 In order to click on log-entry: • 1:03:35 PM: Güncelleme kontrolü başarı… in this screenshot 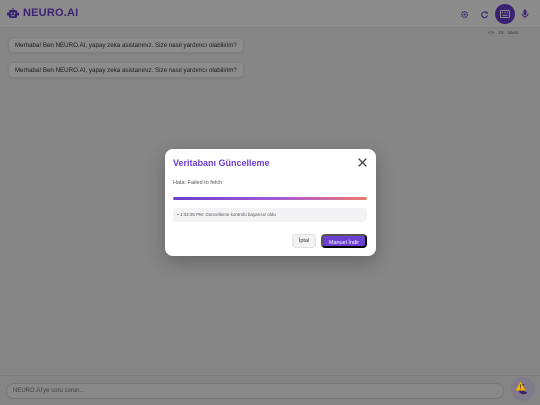, I will do `click(270, 215)`.